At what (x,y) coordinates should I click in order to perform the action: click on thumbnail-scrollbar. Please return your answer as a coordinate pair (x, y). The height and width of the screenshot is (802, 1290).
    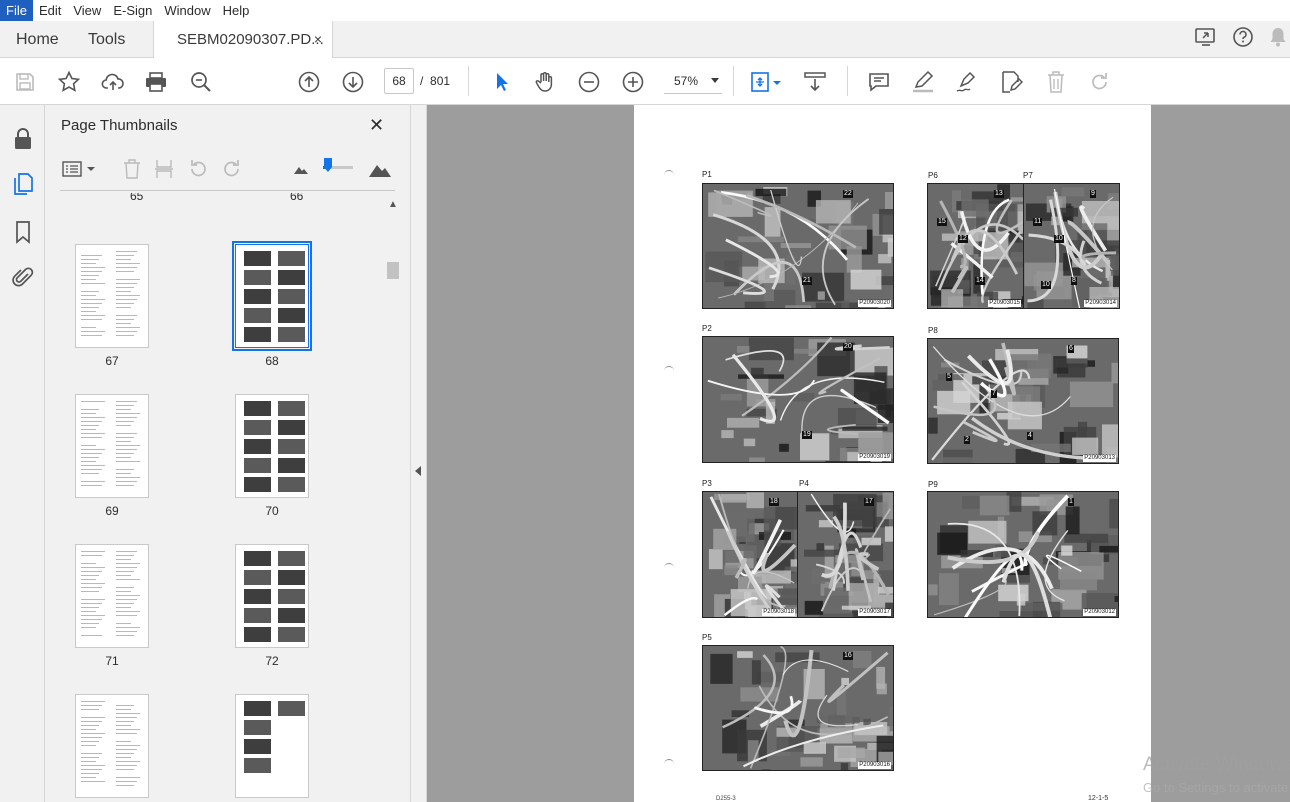
    Looking at the image, I should click on (393, 499).